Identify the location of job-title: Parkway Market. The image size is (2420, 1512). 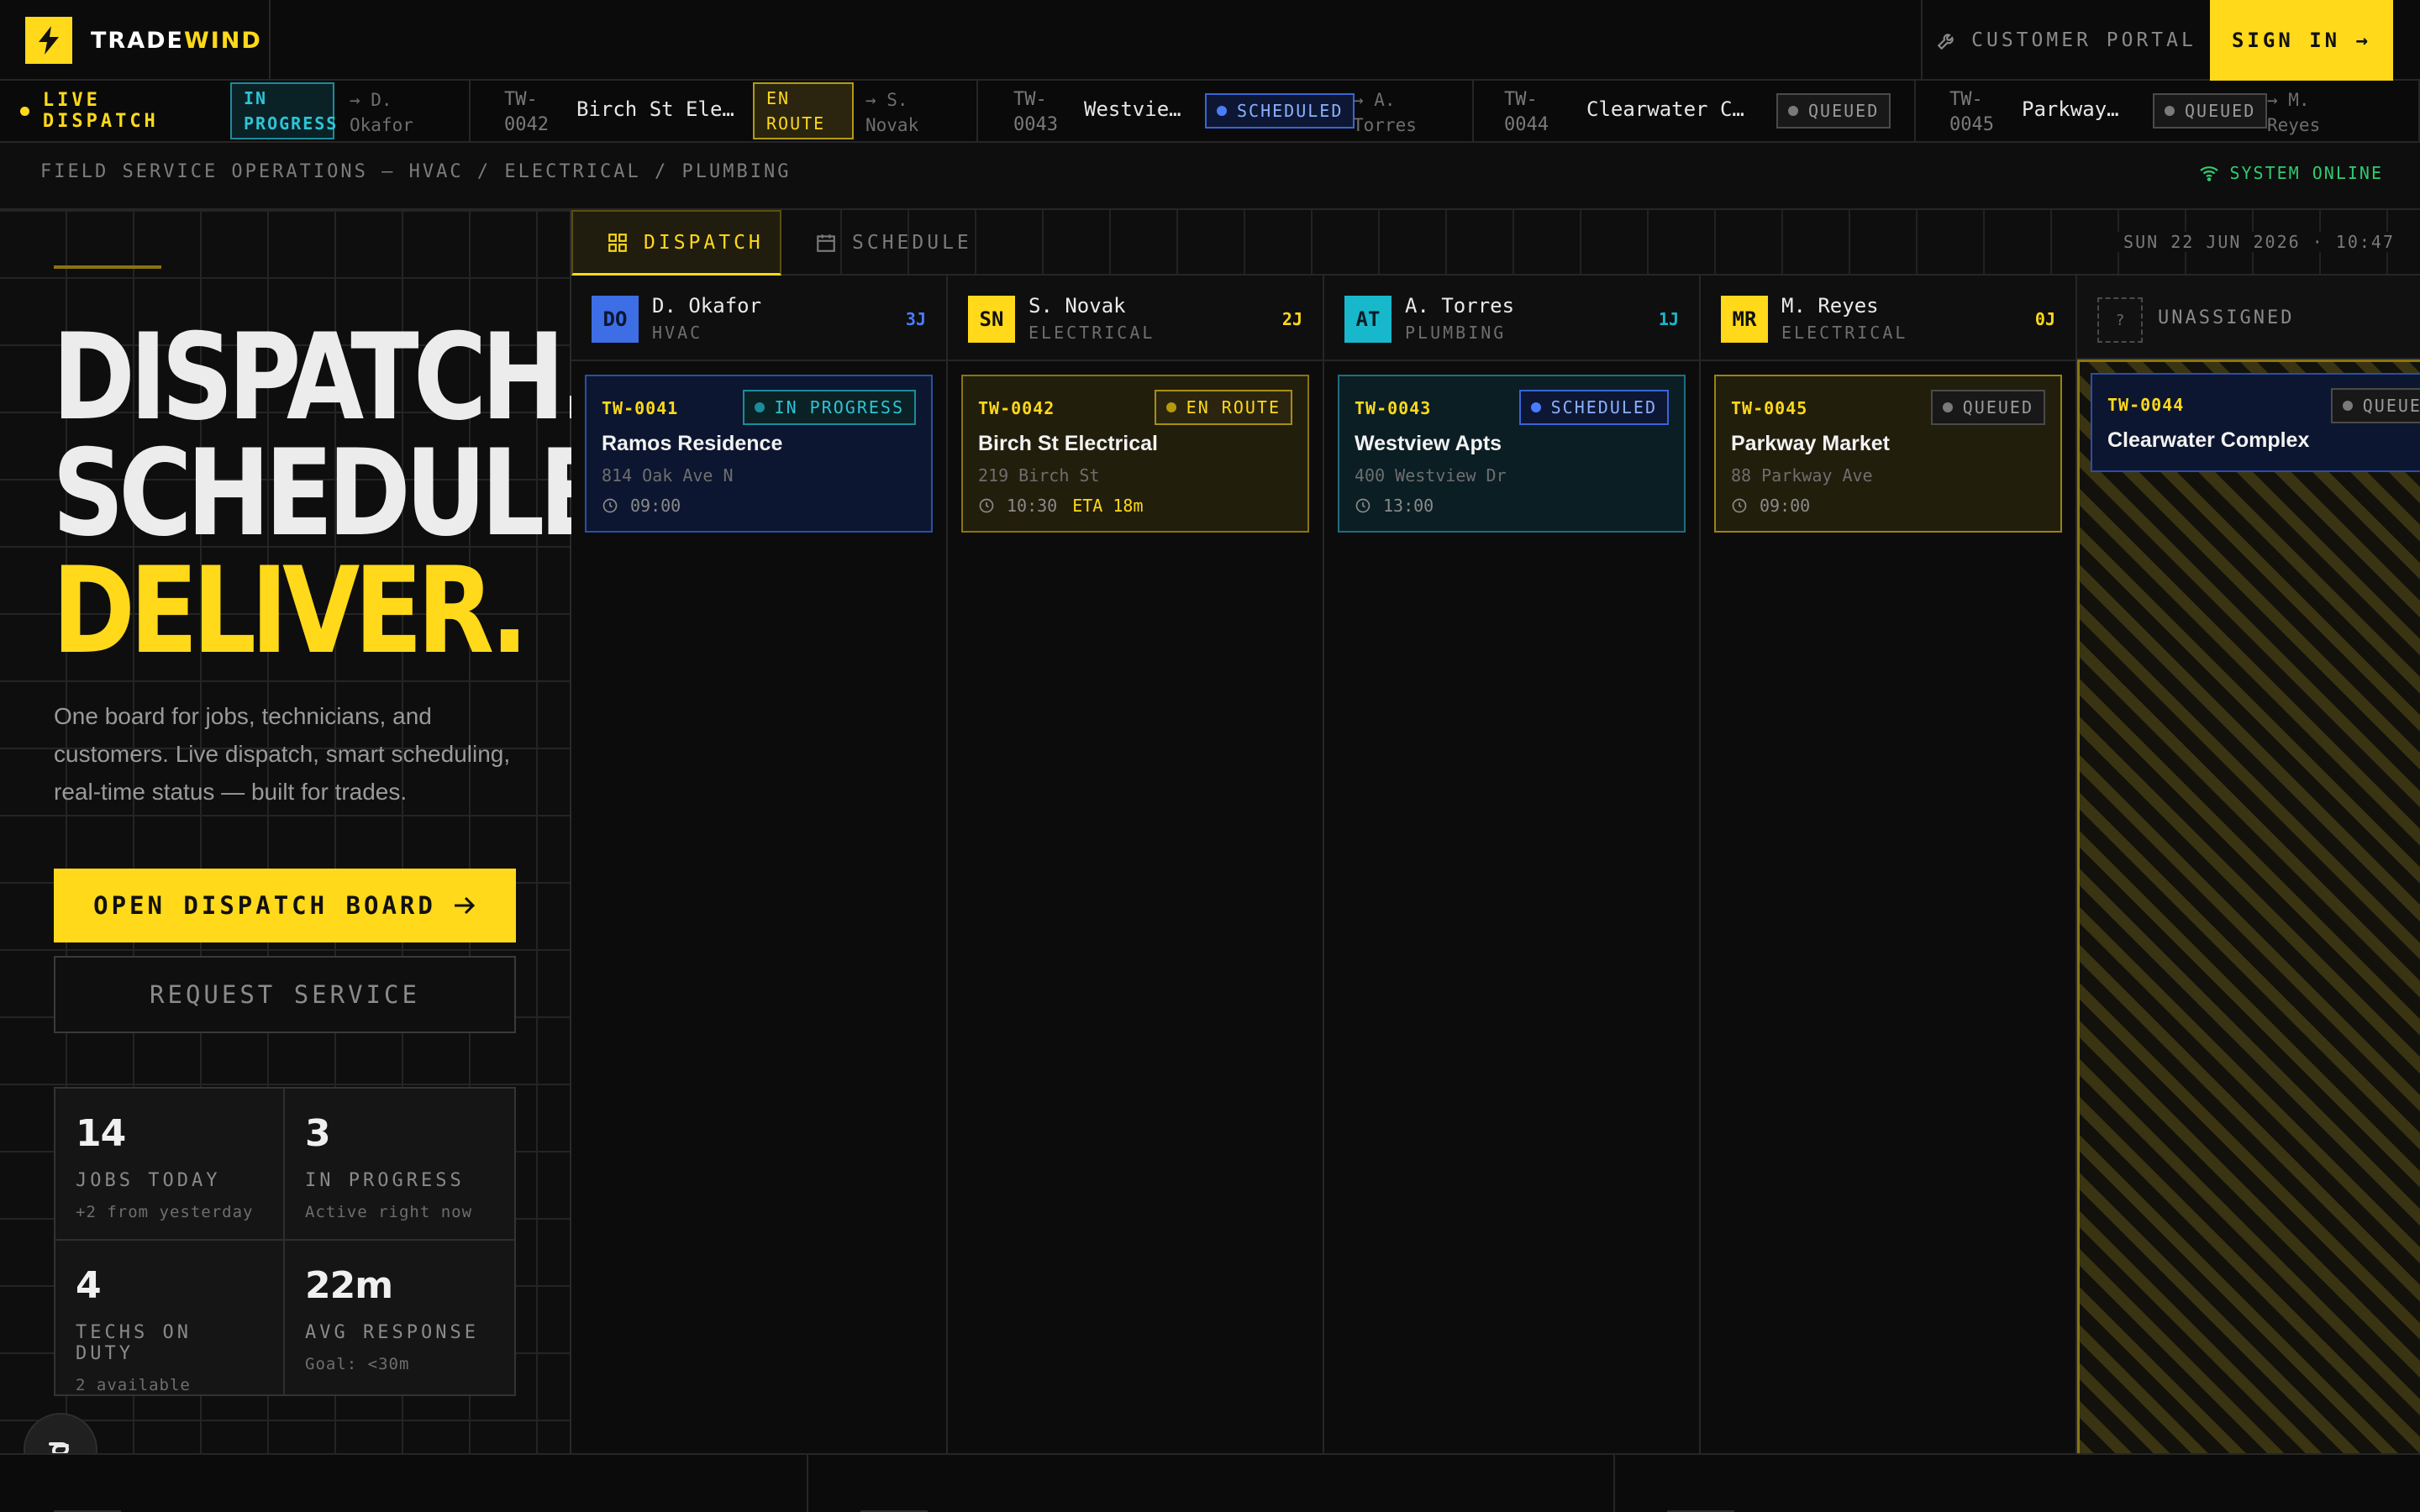
(1811, 443).